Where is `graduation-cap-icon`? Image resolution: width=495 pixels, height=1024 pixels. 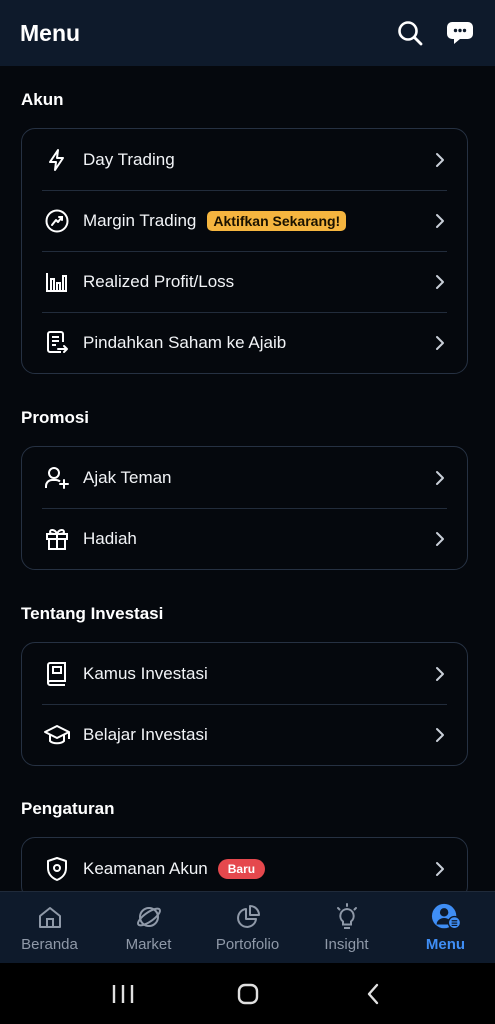 graduation-cap-icon is located at coordinates (57, 735).